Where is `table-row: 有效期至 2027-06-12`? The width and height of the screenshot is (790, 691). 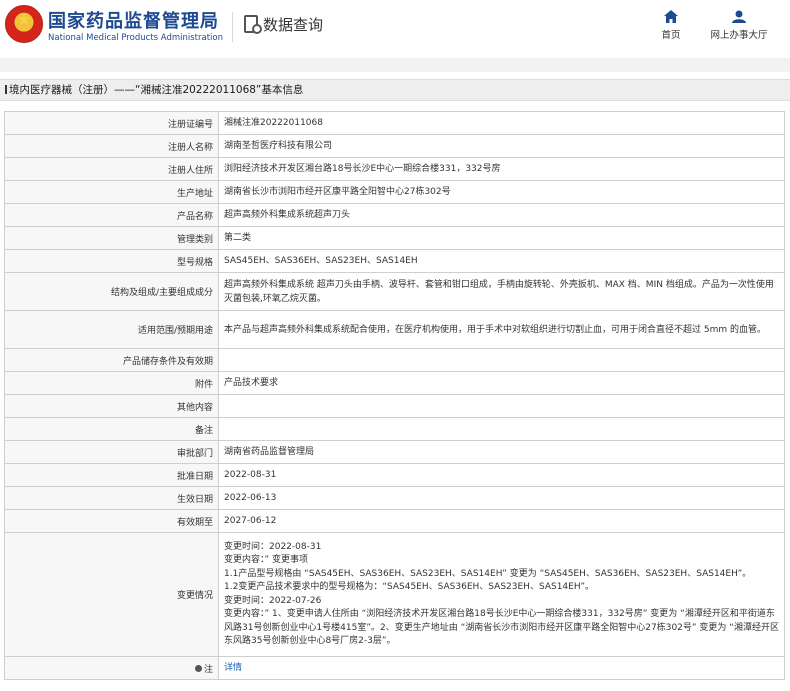 table-row: 有效期至 2027-06-12 is located at coordinates (394, 521).